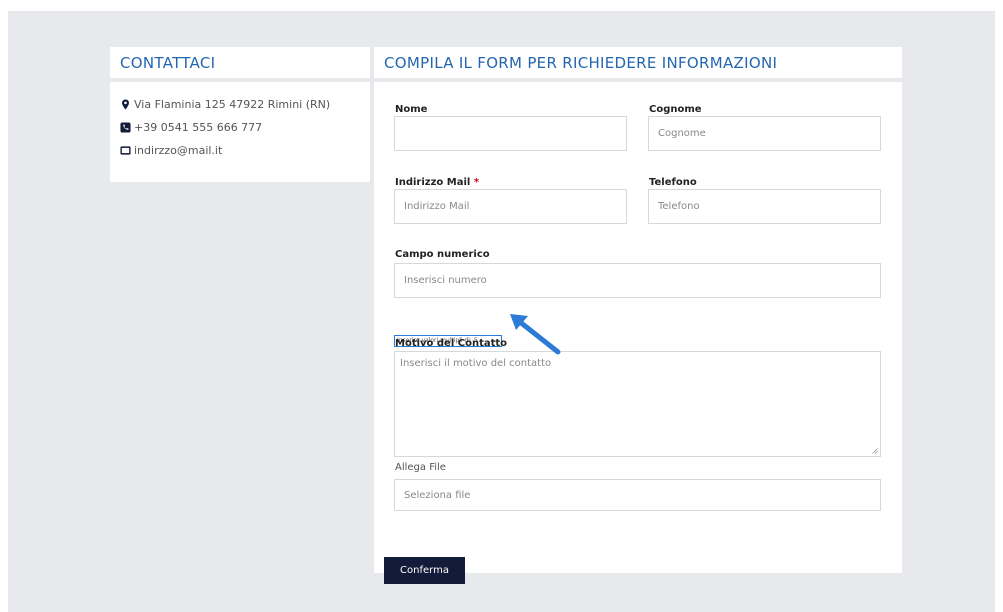  Describe the element at coordinates (476, 182) in the screenshot. I see `required-mark: *` at that location.